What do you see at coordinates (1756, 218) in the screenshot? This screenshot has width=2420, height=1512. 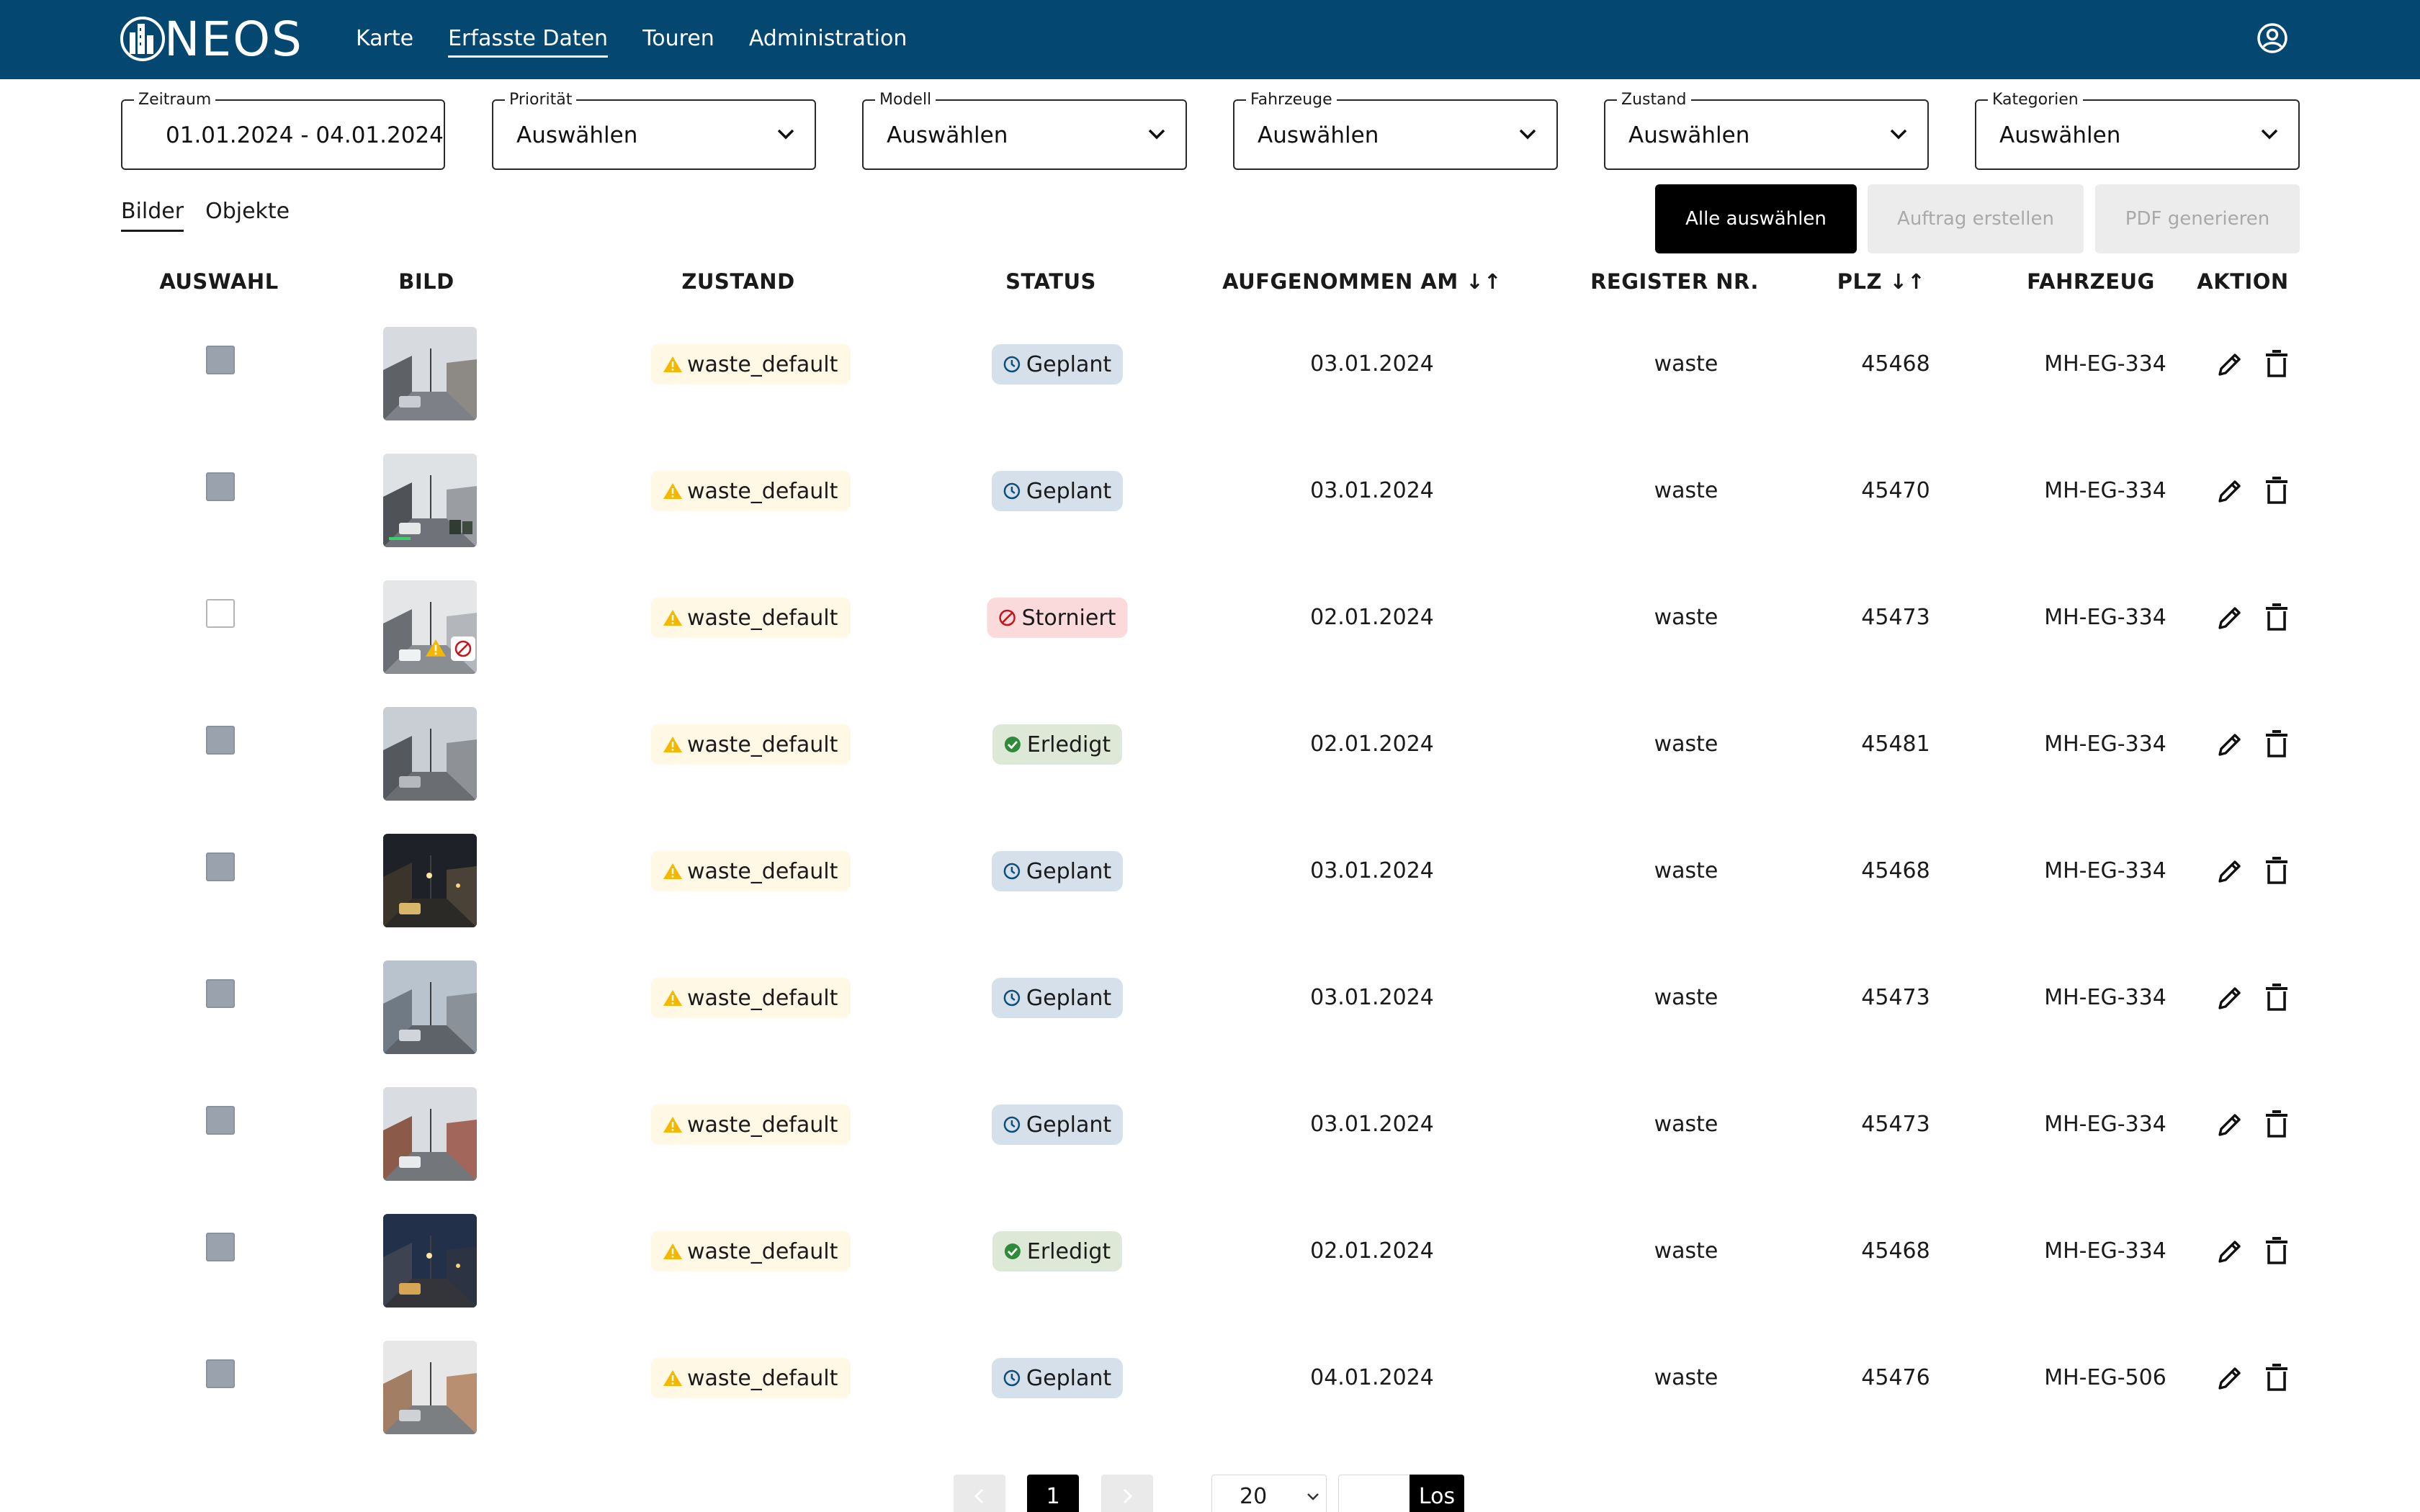 I see `select-all-button: Alle auswählen` at bounding box center [1756, 218].